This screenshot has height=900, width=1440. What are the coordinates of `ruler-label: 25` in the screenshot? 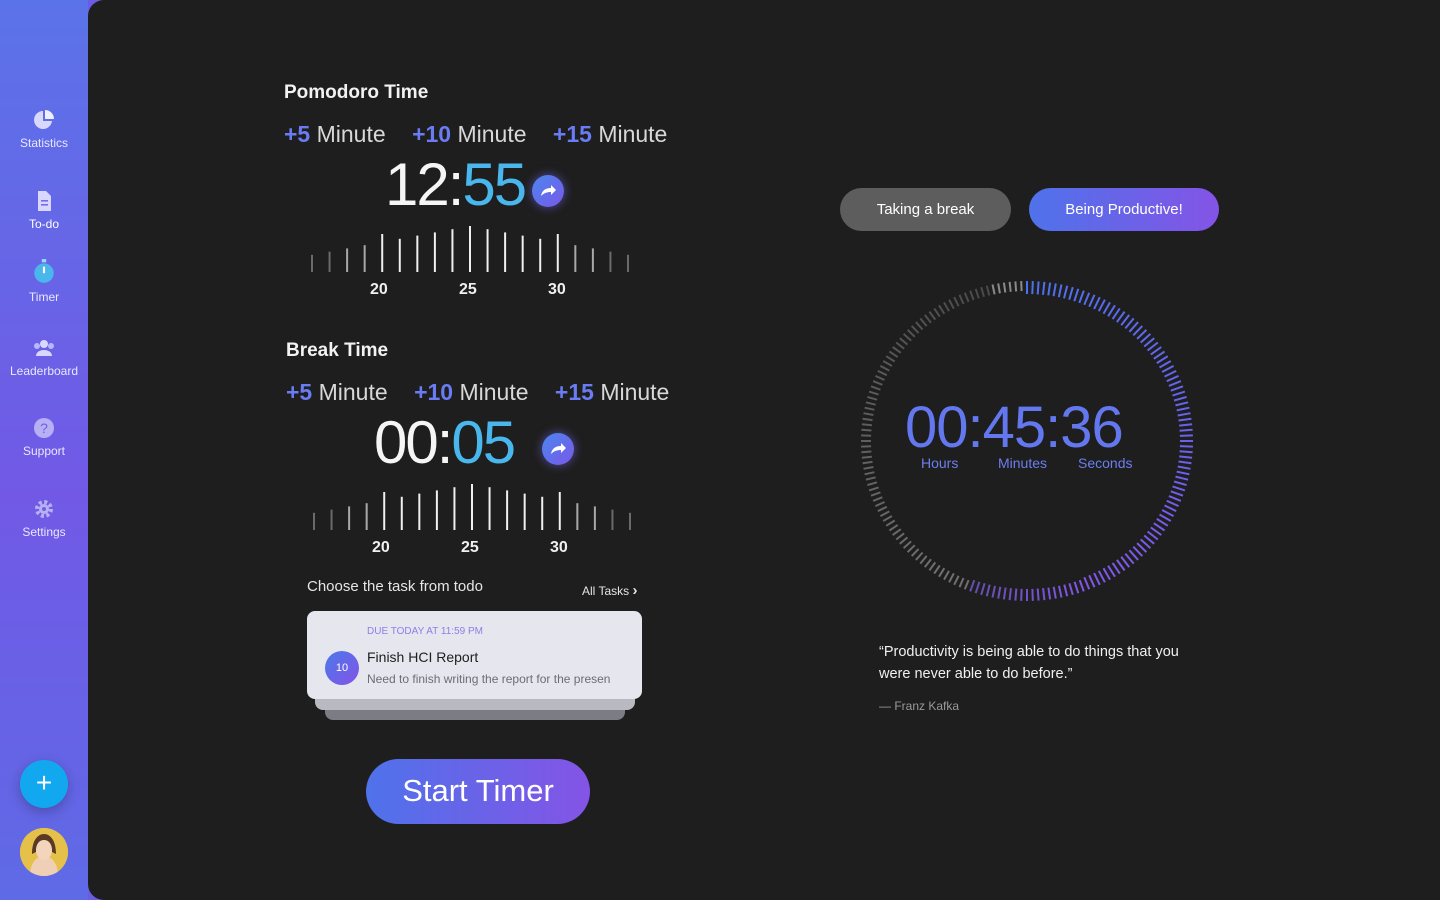 It's located at (470, 547).